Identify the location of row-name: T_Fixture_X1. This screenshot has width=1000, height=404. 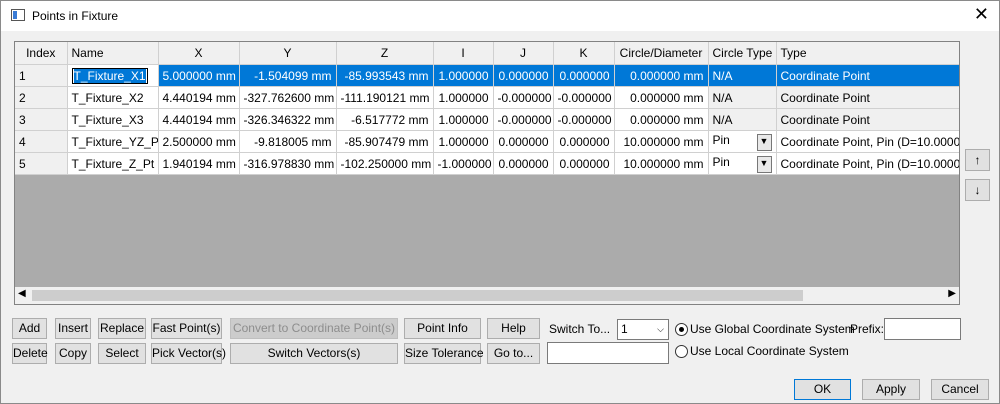
(109, 75).